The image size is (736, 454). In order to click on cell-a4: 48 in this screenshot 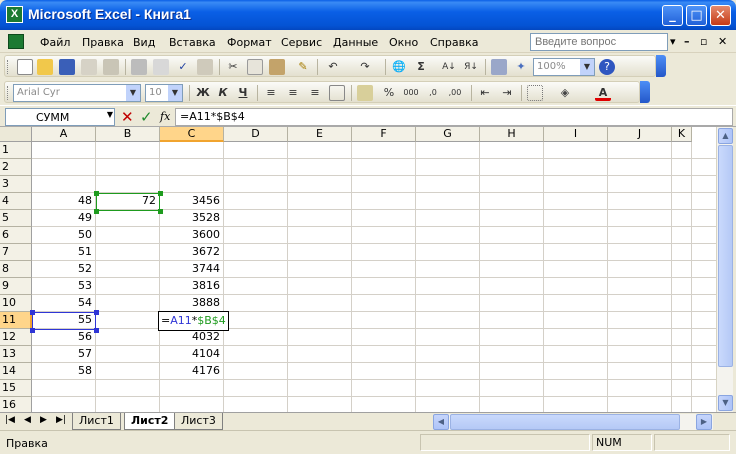, I will do `click(63, 201)`.